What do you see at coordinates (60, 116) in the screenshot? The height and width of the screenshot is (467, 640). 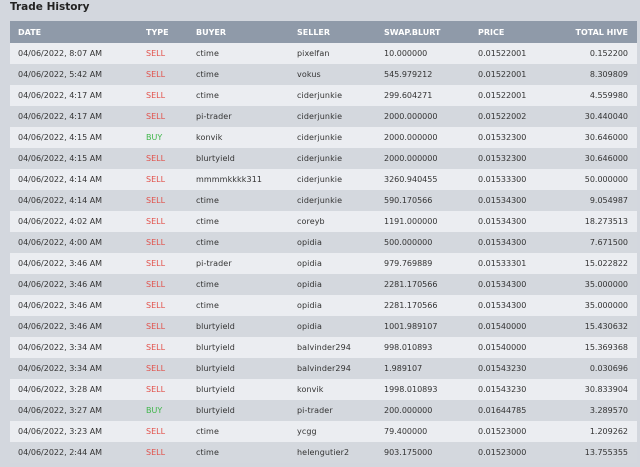 I see `trade-date: 04/06/2022, 4:17 AM` at bounding box center [60, 116].